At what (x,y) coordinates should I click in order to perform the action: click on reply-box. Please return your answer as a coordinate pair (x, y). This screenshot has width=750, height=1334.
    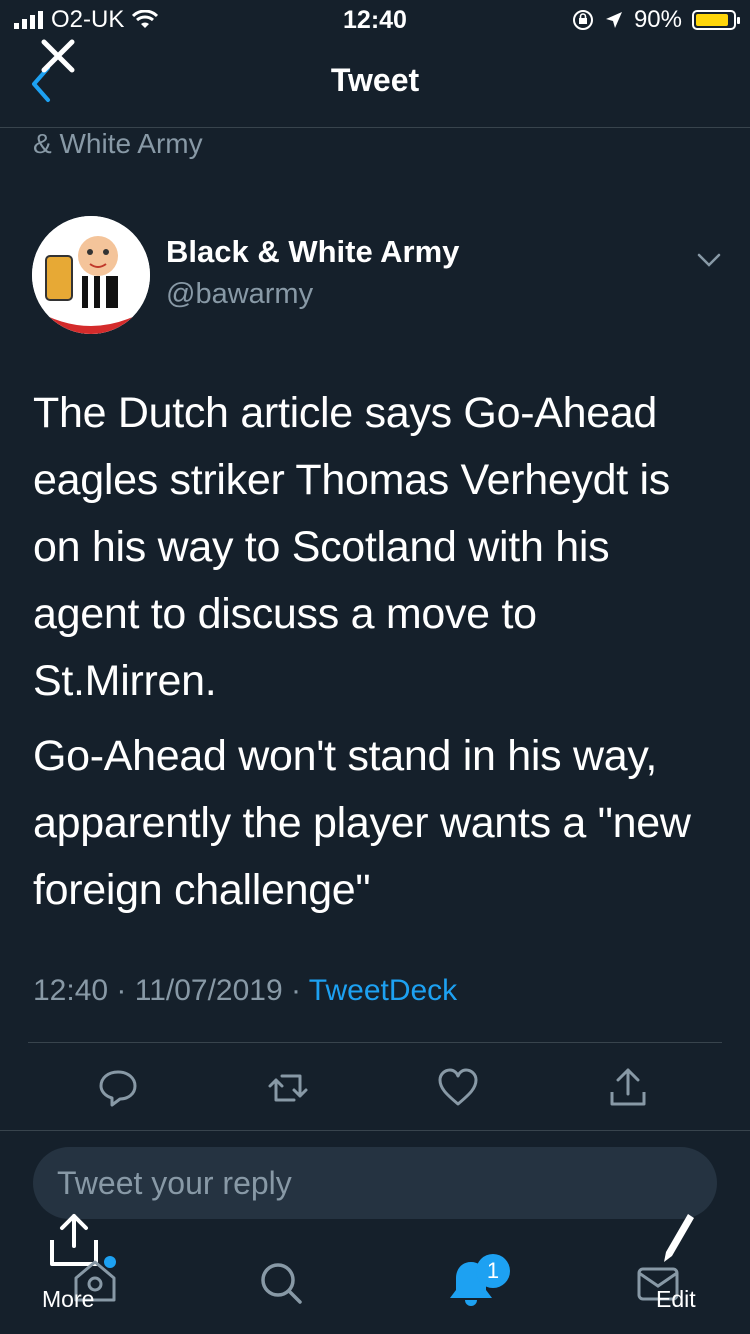
    Looking at the image, I should click on (375, 1183).